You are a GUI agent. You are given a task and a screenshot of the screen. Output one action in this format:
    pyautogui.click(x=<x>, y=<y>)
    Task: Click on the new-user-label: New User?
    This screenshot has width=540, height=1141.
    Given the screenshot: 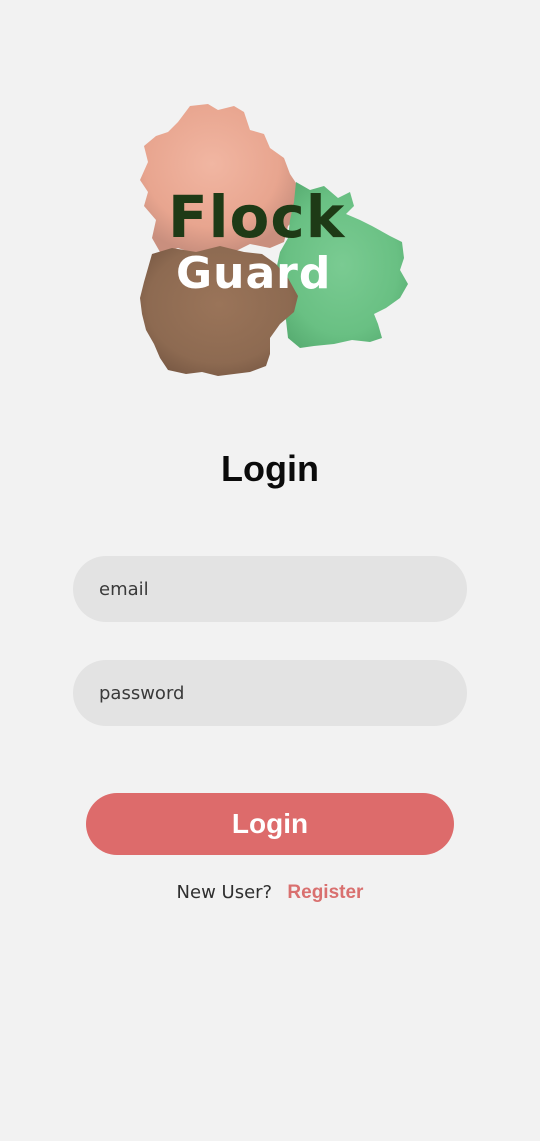 What is the action you would take?
    pyautogui.click(x=224, y=892)
    